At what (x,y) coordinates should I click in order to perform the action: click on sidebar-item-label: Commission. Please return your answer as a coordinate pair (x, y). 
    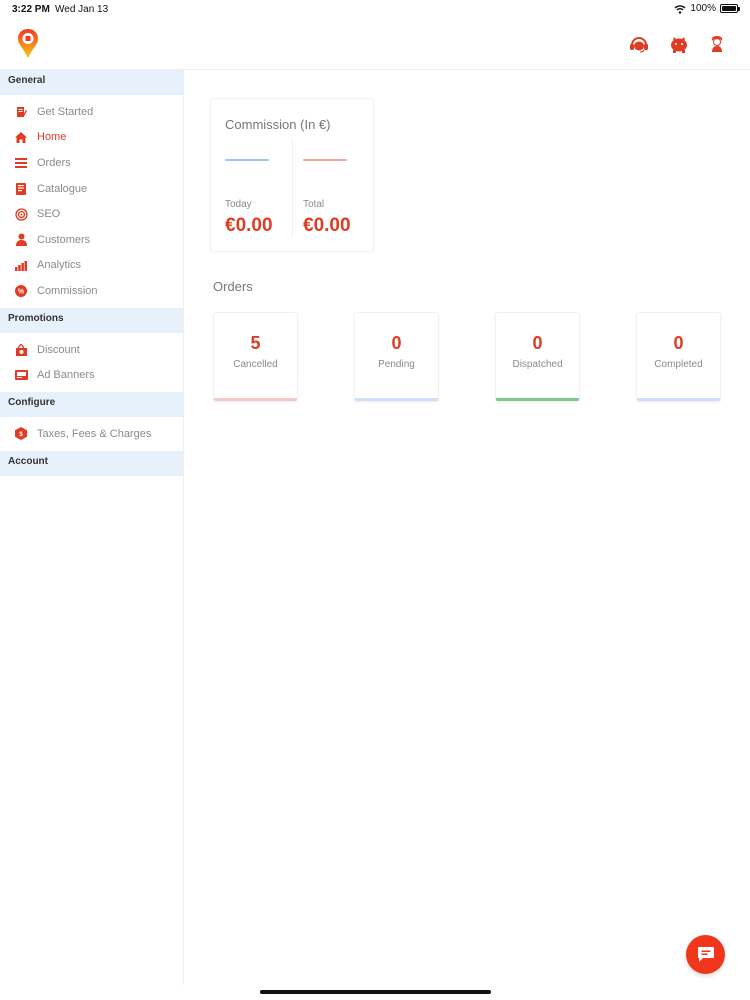
    Looking at the image, I should click on (67, 290).